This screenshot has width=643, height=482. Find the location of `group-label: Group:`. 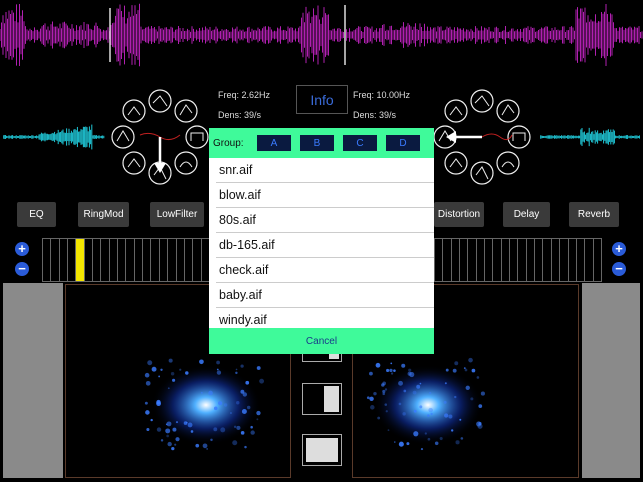

group-label: Group: is located at coordinates (228, 143).